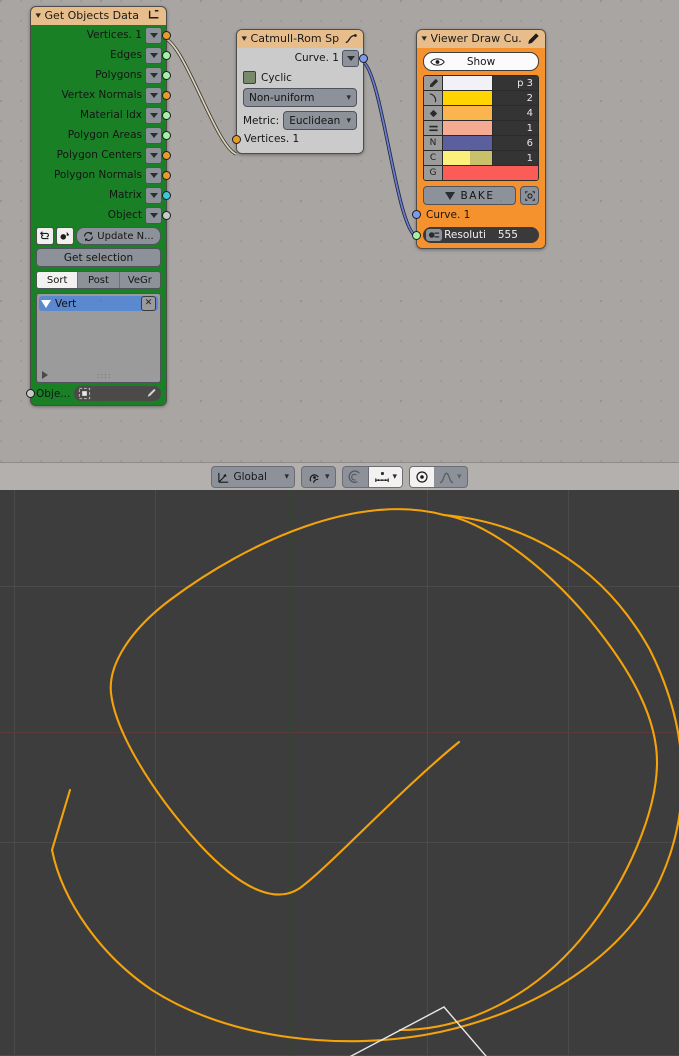  What do you see at coordinates (416, 235) in the screenshot?
I see `socket-resolution` at bounding box center [416, 235].